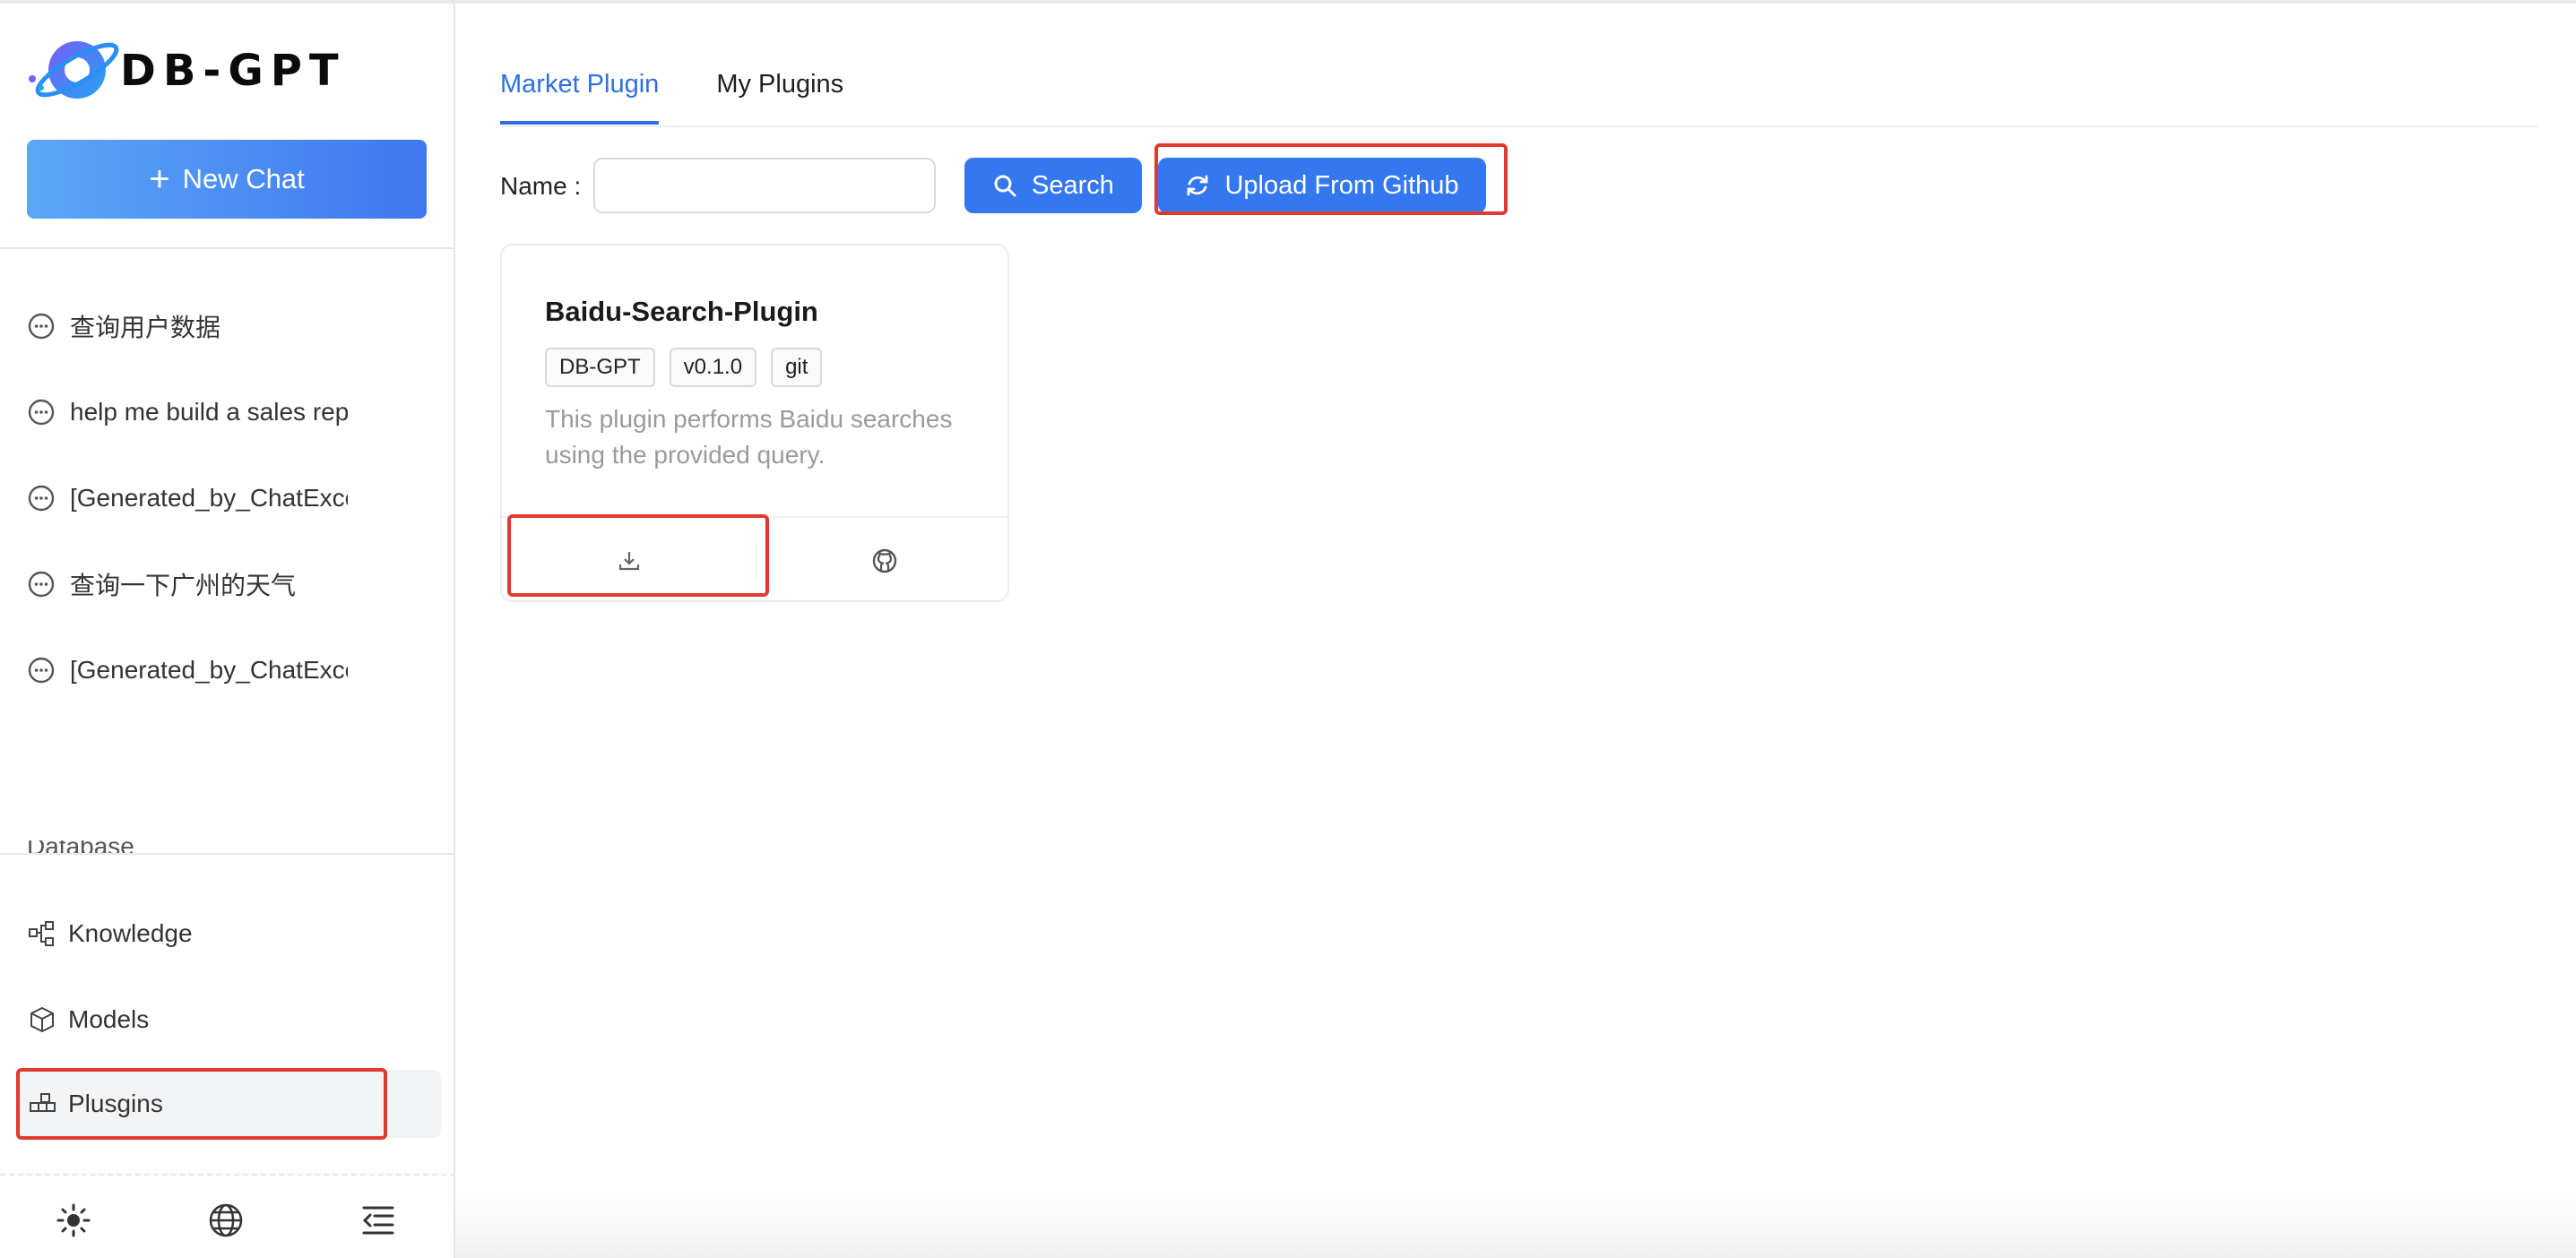  What do you see at coordinates (1515, 1225) in the screenshot?
I see `bottom-shade` at bounding box center [1515, 1225].